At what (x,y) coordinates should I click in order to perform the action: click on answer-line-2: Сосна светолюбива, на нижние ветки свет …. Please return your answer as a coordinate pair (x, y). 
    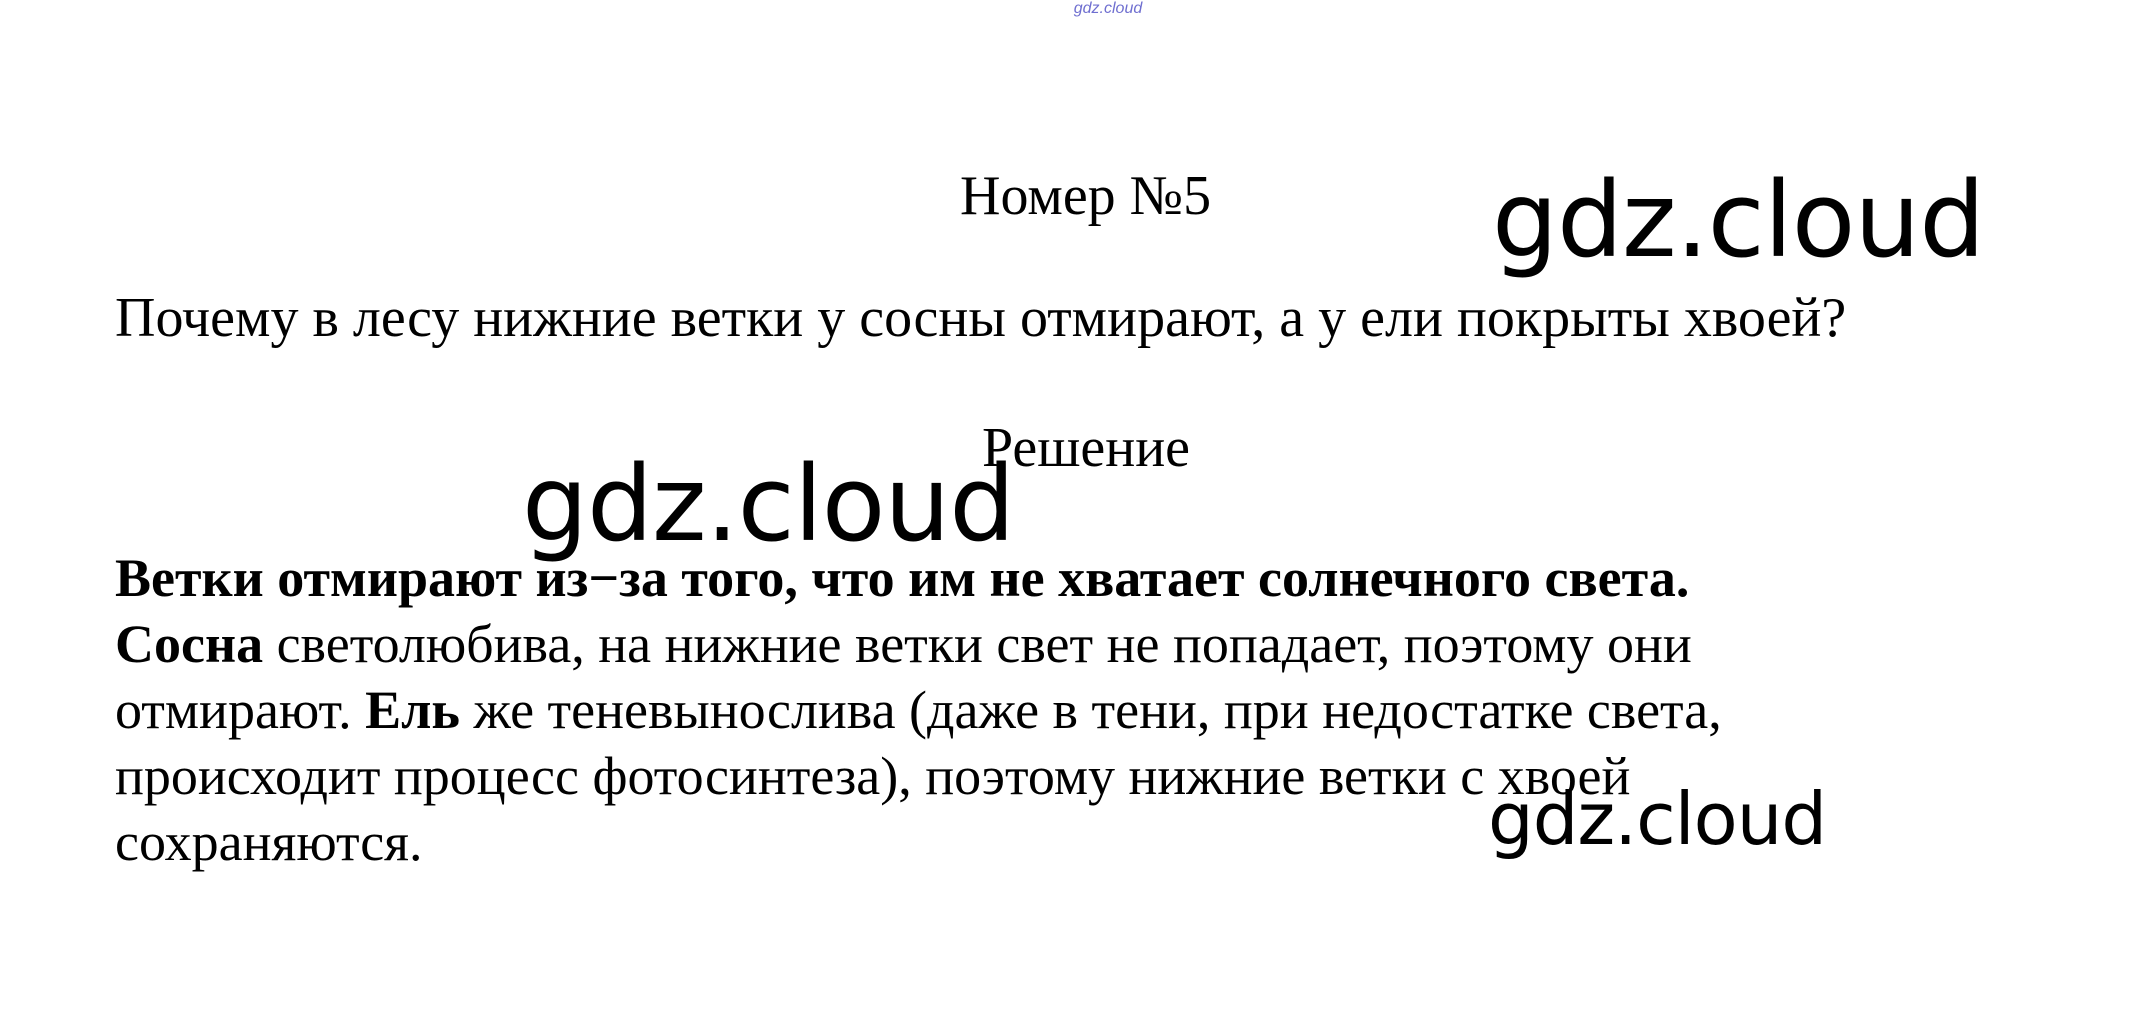
    Looking at the image, I should click on (1065, 644).